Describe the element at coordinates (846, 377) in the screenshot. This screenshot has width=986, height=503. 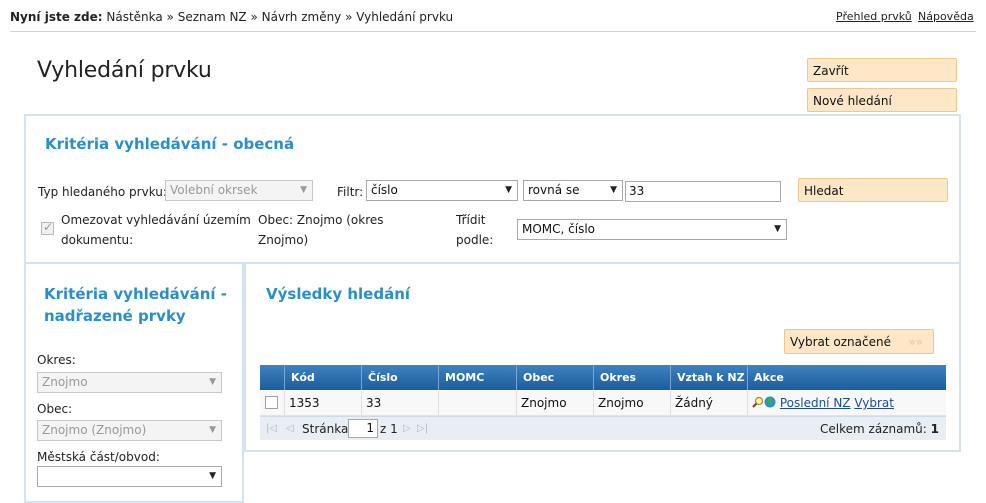
I see `column-header-action: Akce` at that location.